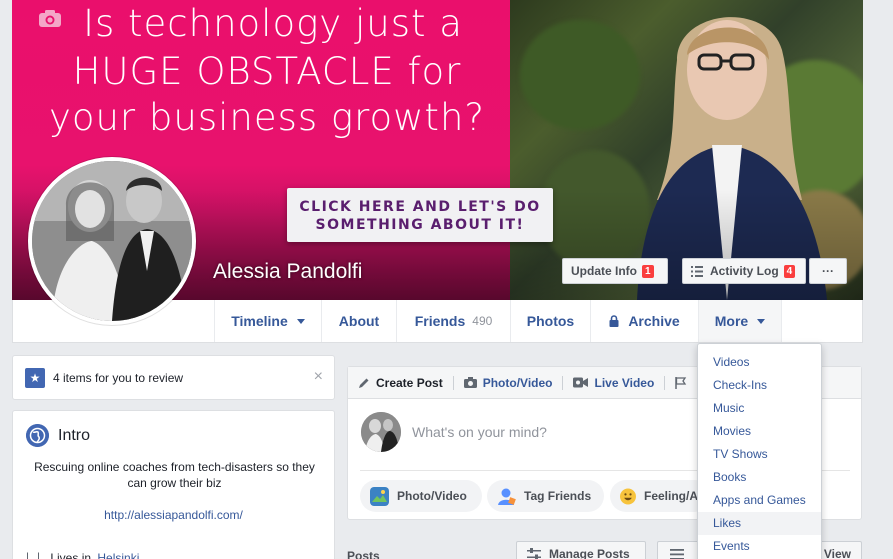 This screenshot has width=893, height=559. What do you see at coordinates (759, 454) in the screenshot?
I see `menu-item-tv-shows: TV Shows` at bounding box center [759, 454].